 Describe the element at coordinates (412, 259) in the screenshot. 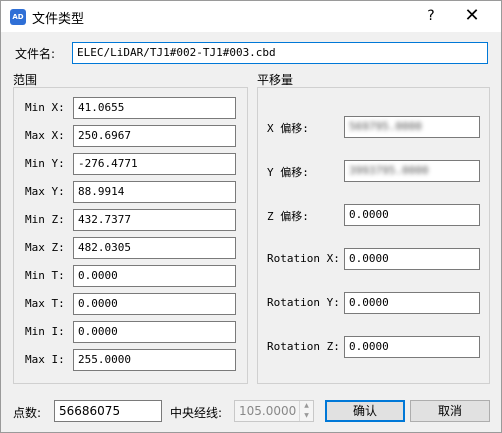

I see `rotation-x-field: 0.0000` at that location.